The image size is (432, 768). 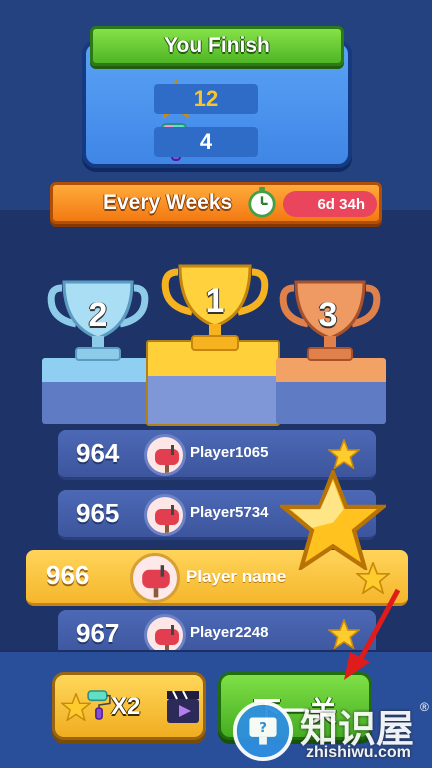 What do you see at coordinates (99, 705) in the screenshot?
I see `paint-roller-icon` at bounding box center [99, 705].